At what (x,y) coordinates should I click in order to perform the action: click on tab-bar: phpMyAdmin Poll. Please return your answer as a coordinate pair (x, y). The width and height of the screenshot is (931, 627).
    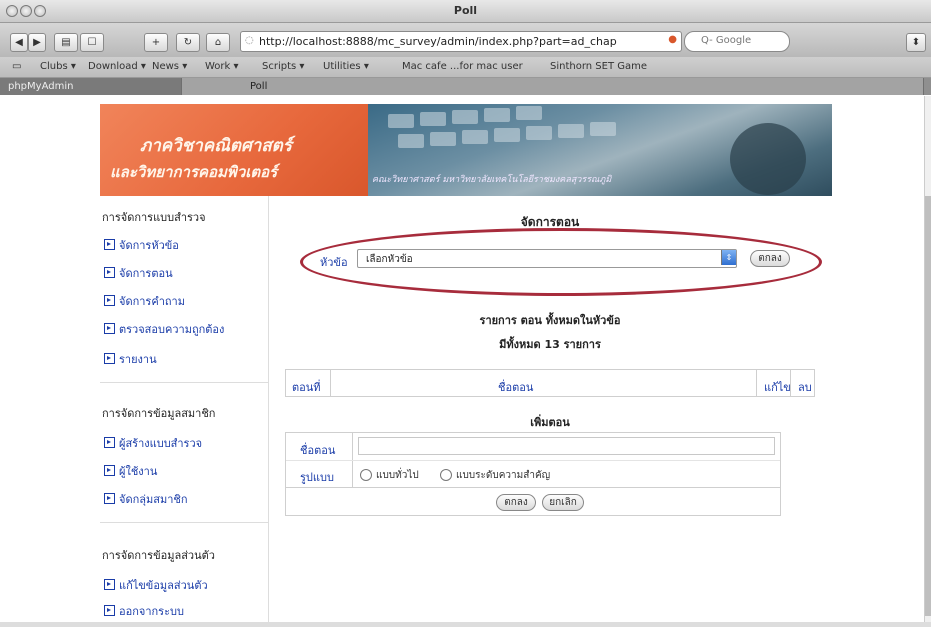
    Looking at the image, I should click on (465, 86).